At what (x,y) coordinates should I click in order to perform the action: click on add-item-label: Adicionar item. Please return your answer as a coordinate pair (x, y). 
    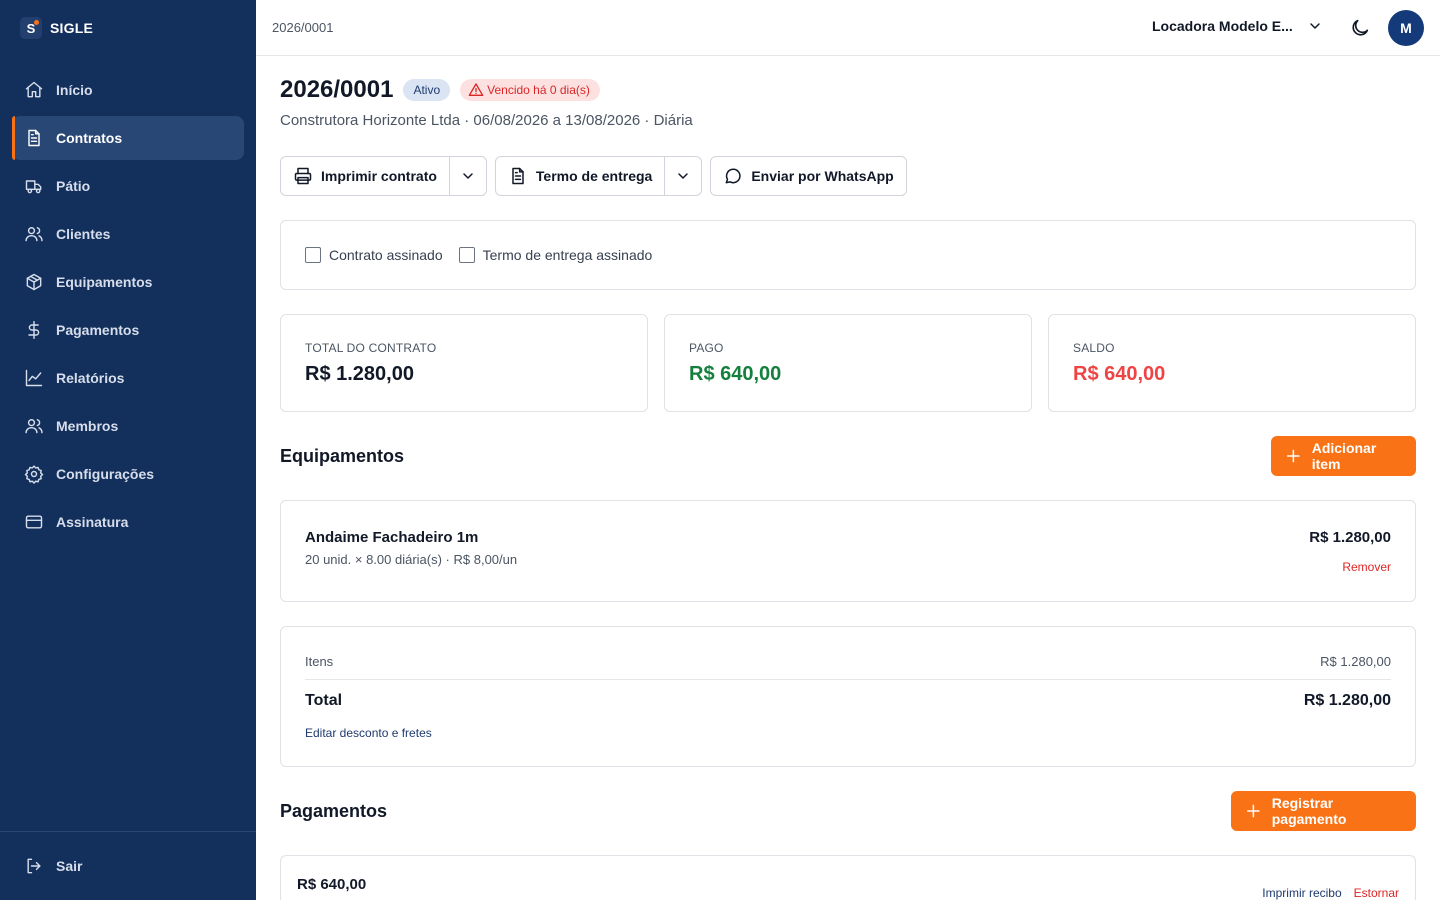
    Looking at the image, I should click on (1344, 456).